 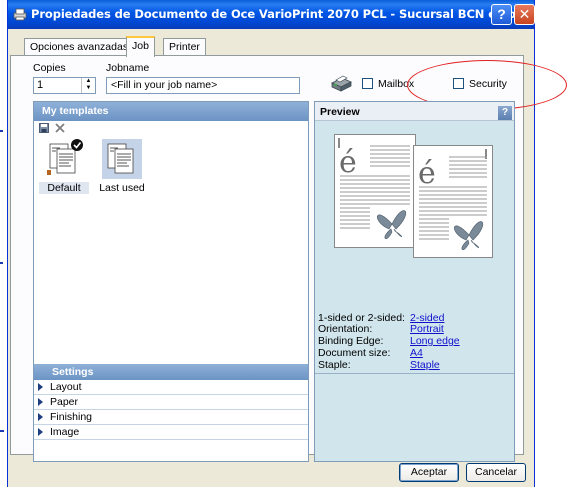 What do you see at coordinates (414, 373) in the screenshot?
I see `preview-divider` at bounding box center [414, 373].